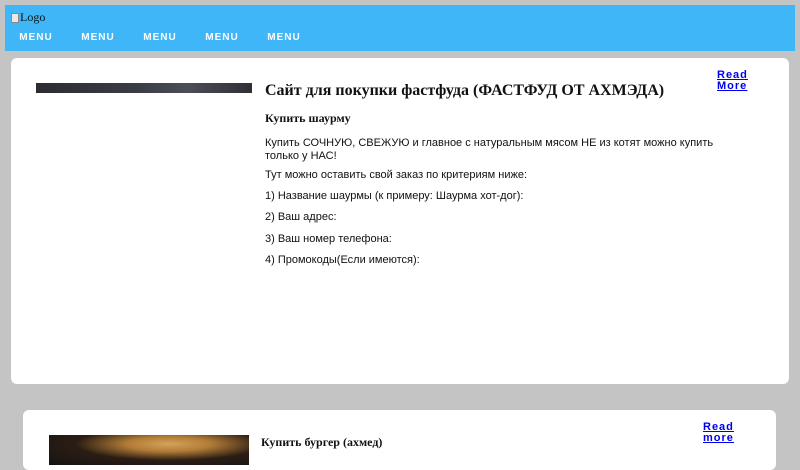 This screenshot has width=800, height=470. What do you see at coordinates (322, 442) in the screenshot?
I see `burger-heading: Купить бургер (ахмед)` at bounding box center [322, 442].